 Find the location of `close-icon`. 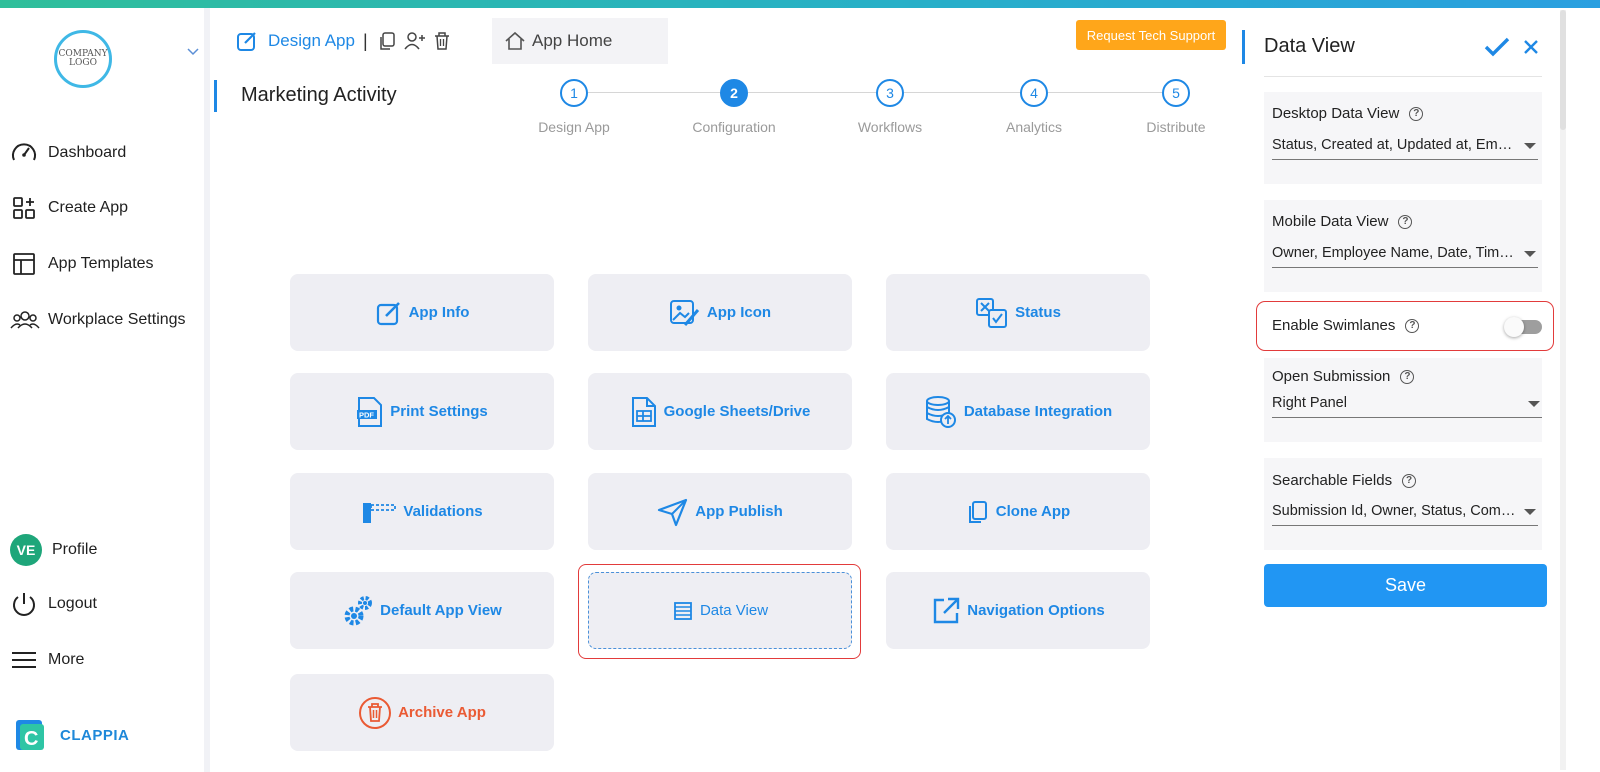

close-icon is located at coordinates (1531, 47).